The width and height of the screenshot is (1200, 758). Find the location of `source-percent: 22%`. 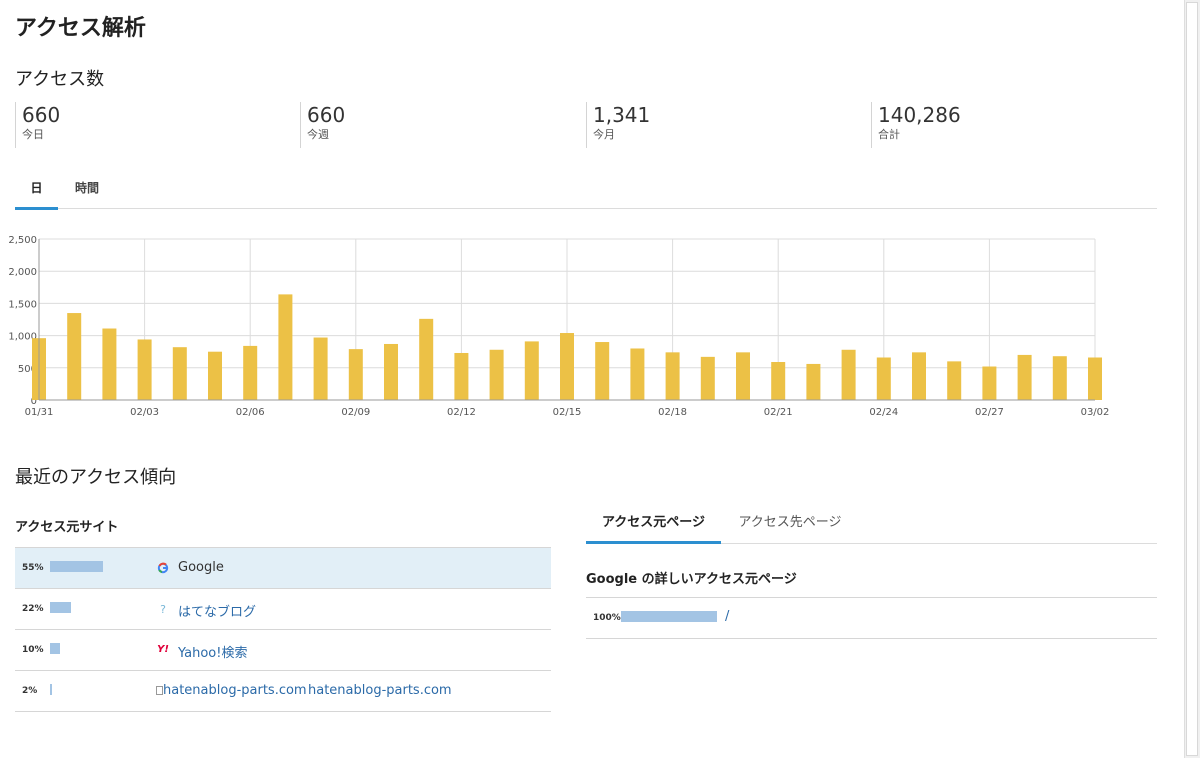

source-percent: 22% is located at coordinates (33, 609).